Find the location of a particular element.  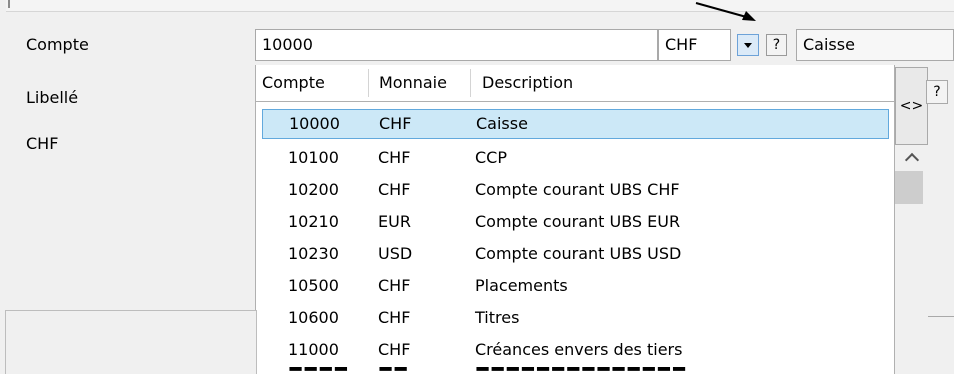

column-header-account: Compte is located at coordinates (293, 83).